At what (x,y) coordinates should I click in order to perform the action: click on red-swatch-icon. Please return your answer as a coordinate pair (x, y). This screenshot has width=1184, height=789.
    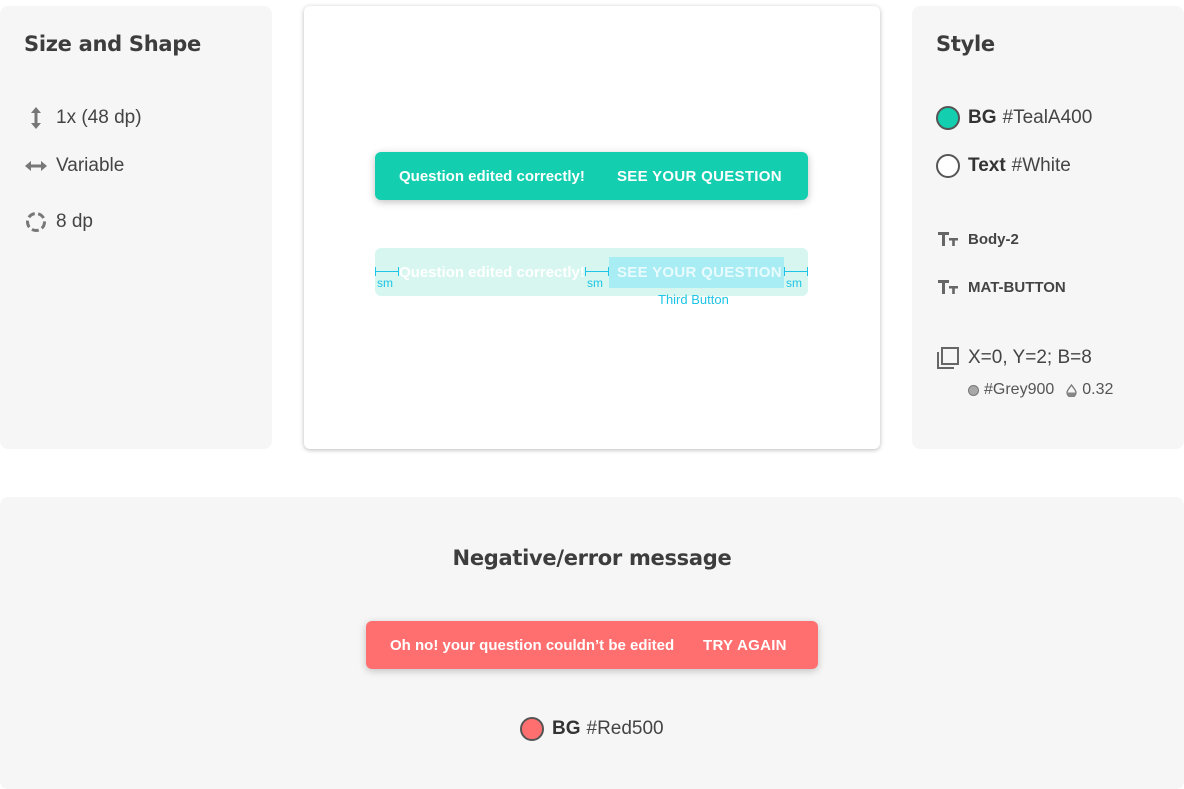
    Looking at the image, I should click on (532, 729).